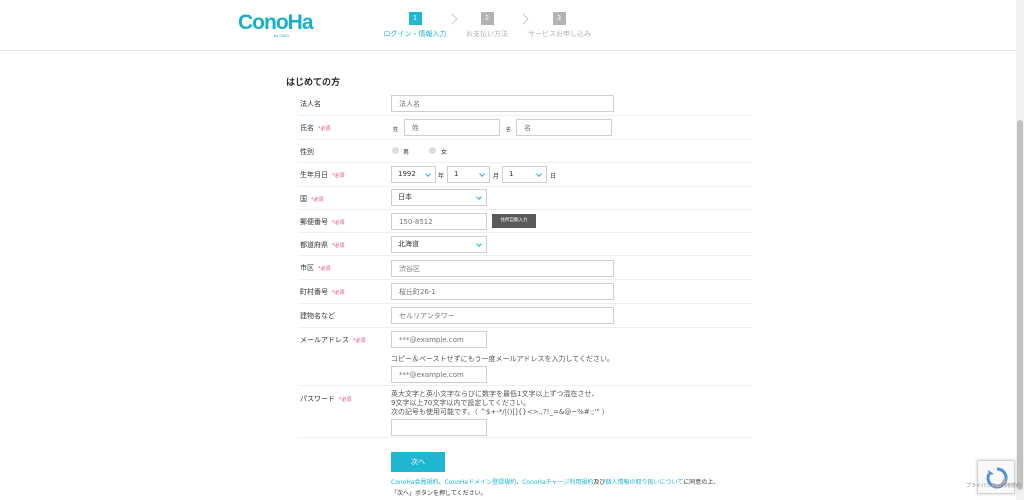 The image size is (1024, 500). Describe the element at coordinates (310, 104) in the screenshot. I see `corp-name-label: 法人名` at that location.